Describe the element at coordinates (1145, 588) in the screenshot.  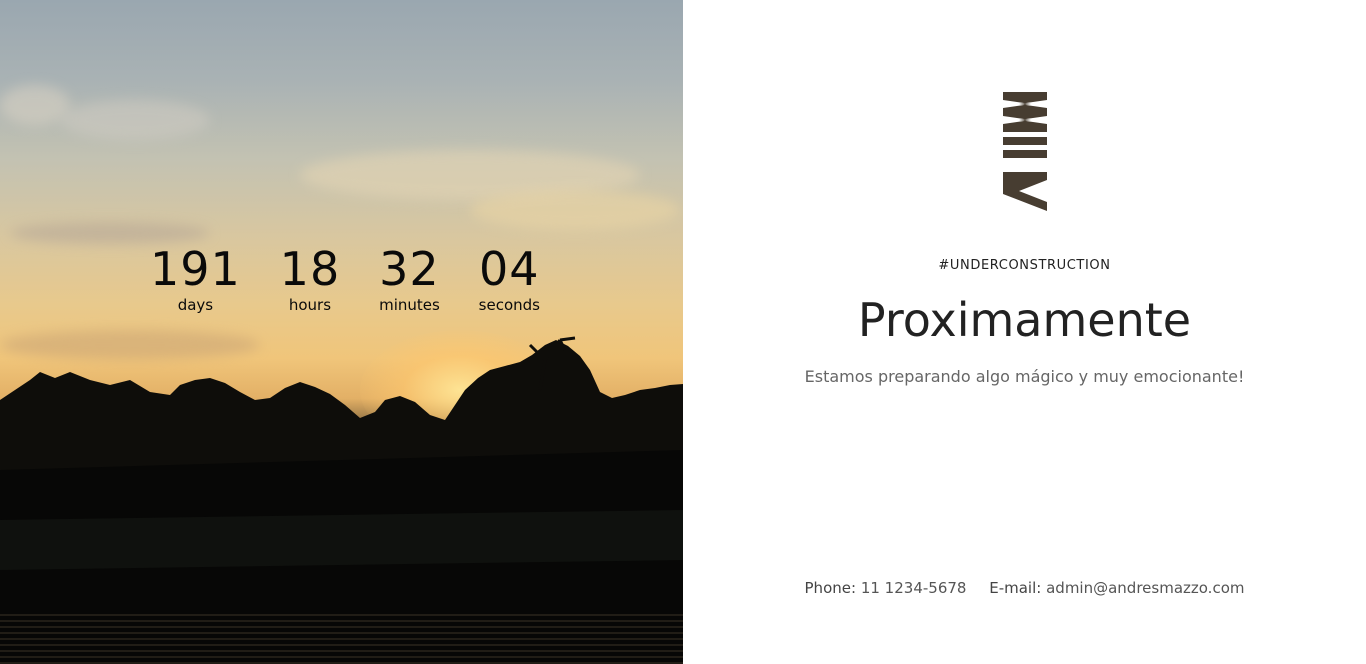
I see `email-value: admin@andresmazzo.com` at that location.